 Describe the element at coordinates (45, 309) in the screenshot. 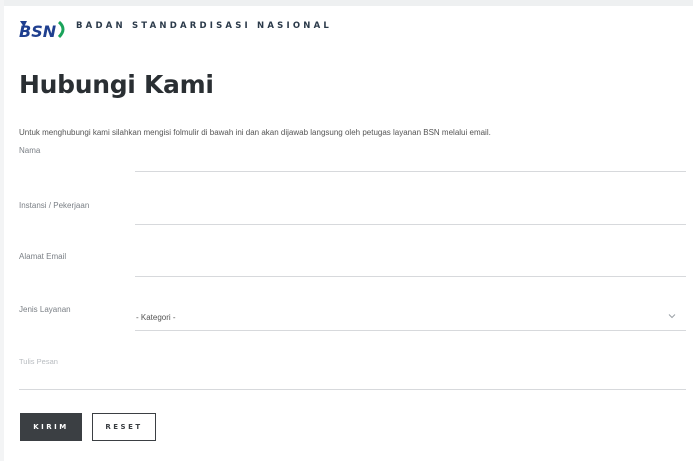

I see `service-label: Jenis Layanan` at that location.